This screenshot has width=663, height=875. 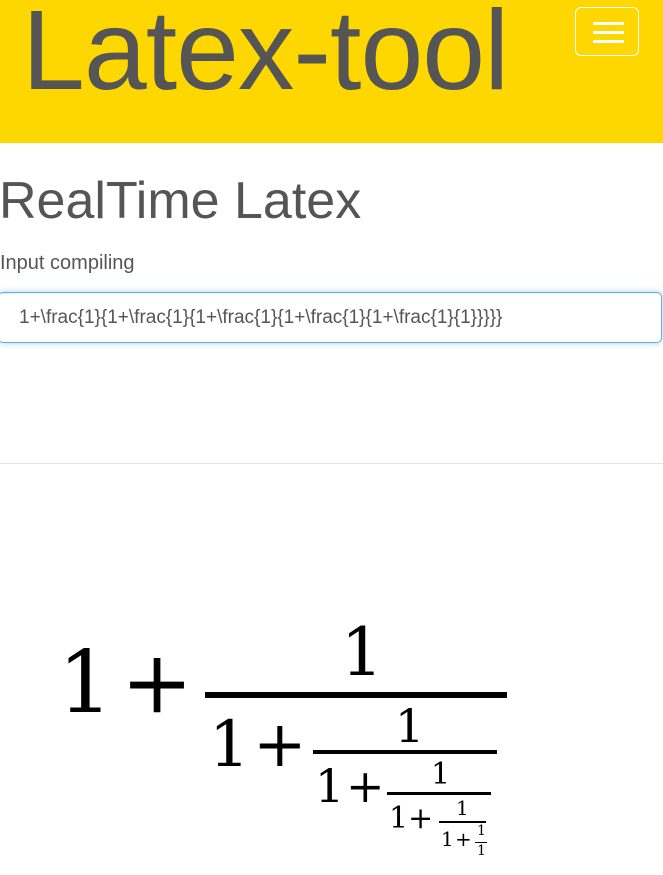 I want to click on formula-denominator: 1, so click(x=481, y=851).